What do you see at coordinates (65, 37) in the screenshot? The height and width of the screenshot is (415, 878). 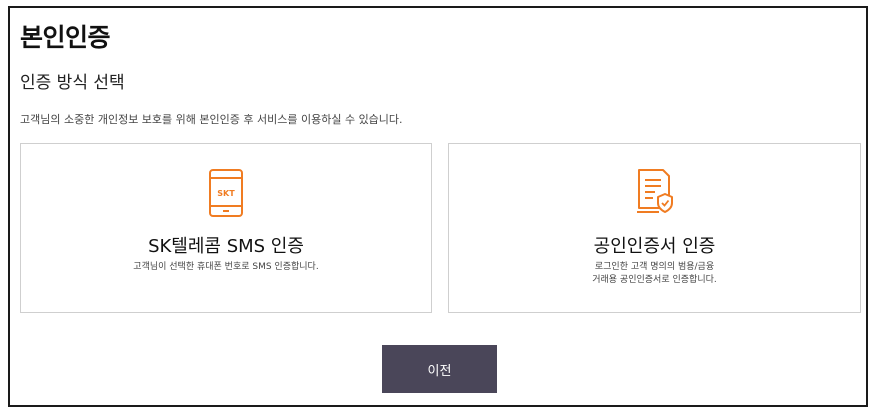 I see `page-title: 본인인증` at bounding box center [65, 37].